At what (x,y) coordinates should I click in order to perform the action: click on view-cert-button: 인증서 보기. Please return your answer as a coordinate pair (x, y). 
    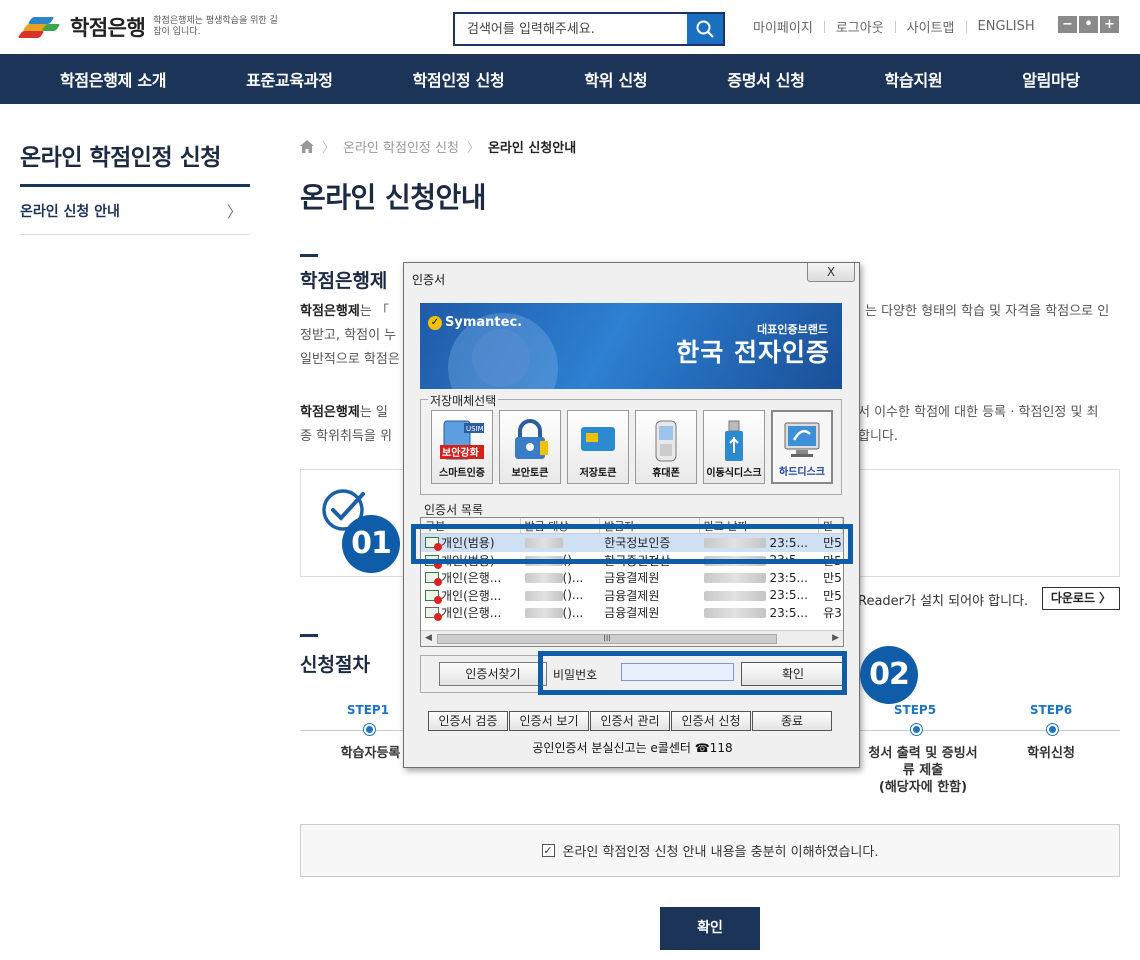
    Looking at the image, I should click on (549, 721).